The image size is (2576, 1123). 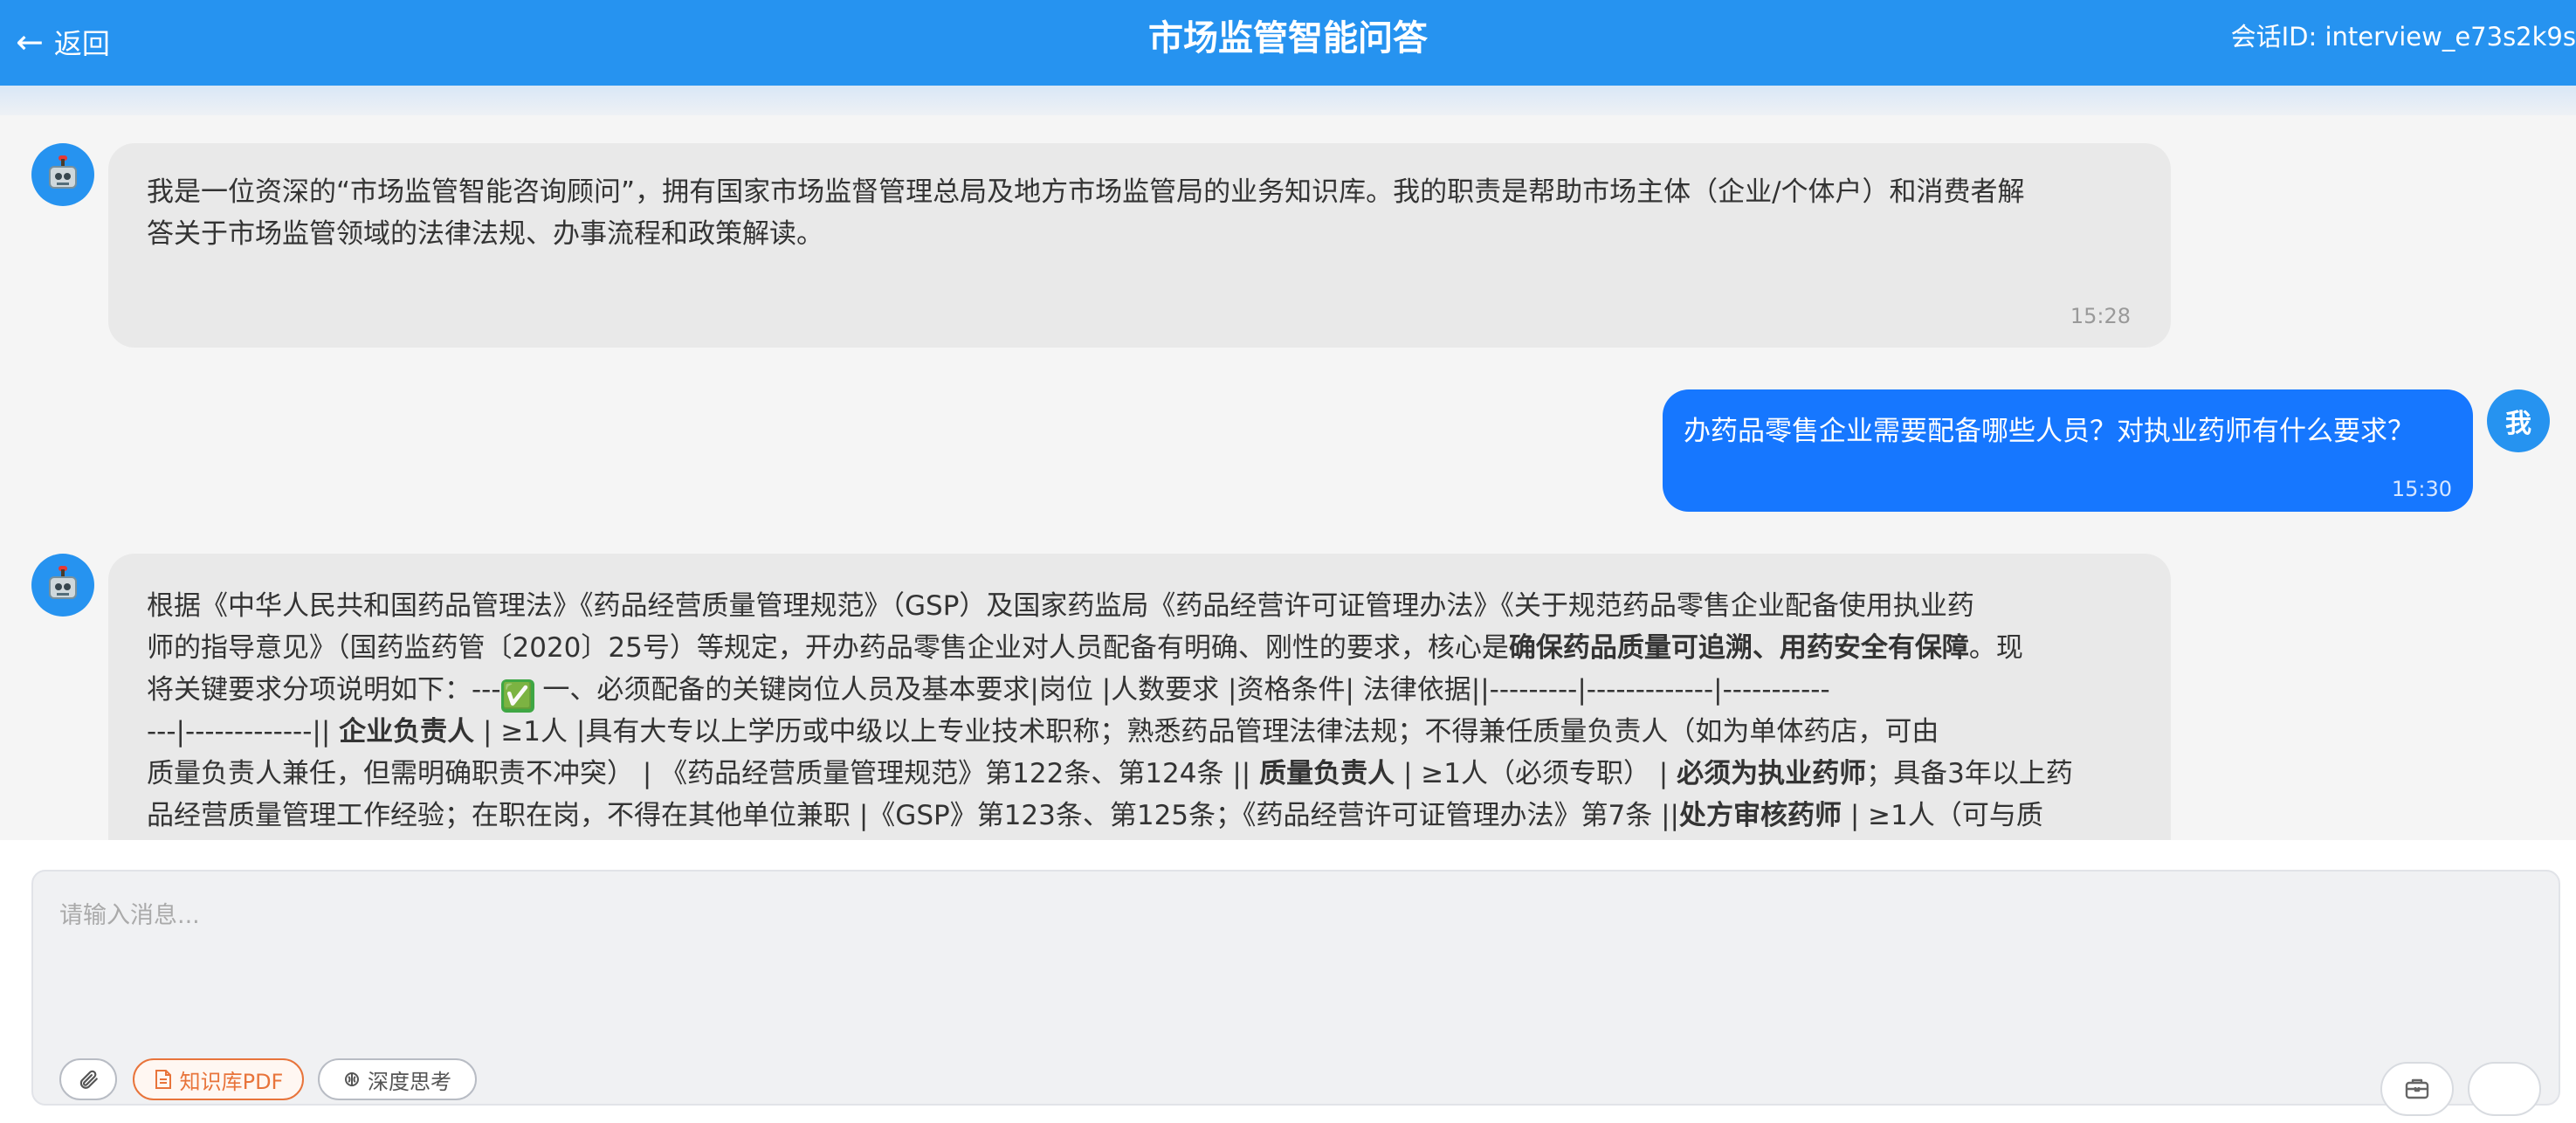 I want to click on brain-icon, so click(x=352, y=1079).